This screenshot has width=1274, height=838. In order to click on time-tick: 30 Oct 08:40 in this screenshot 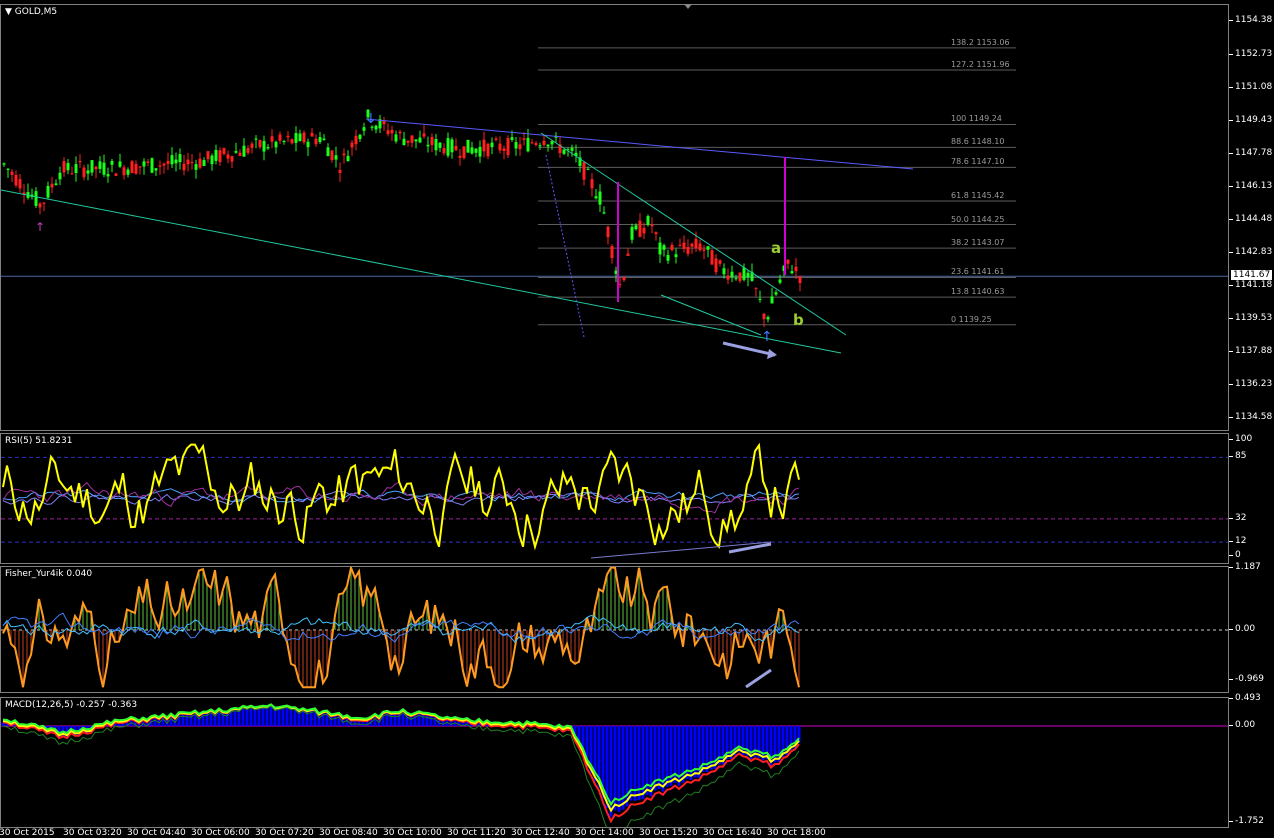, I will do `click(348, 833)`.